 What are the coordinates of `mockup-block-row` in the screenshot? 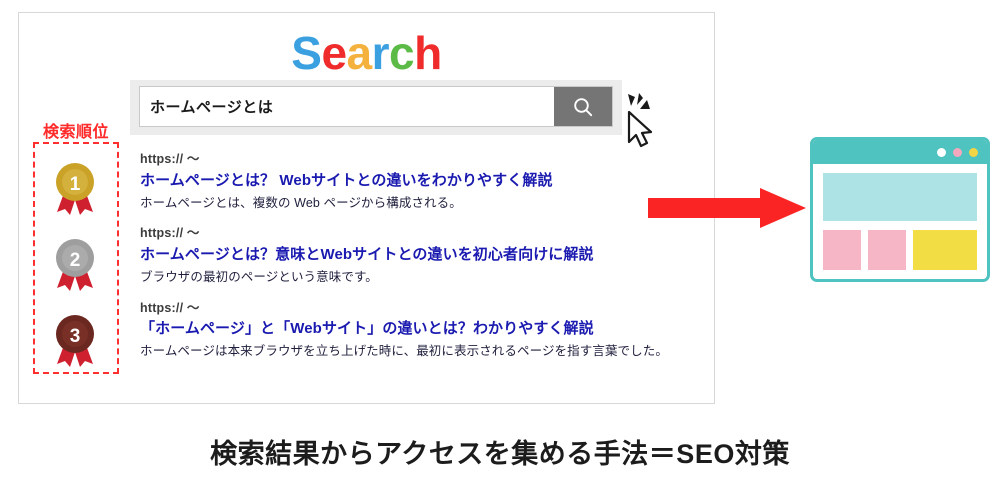 It's located at (900, 250).